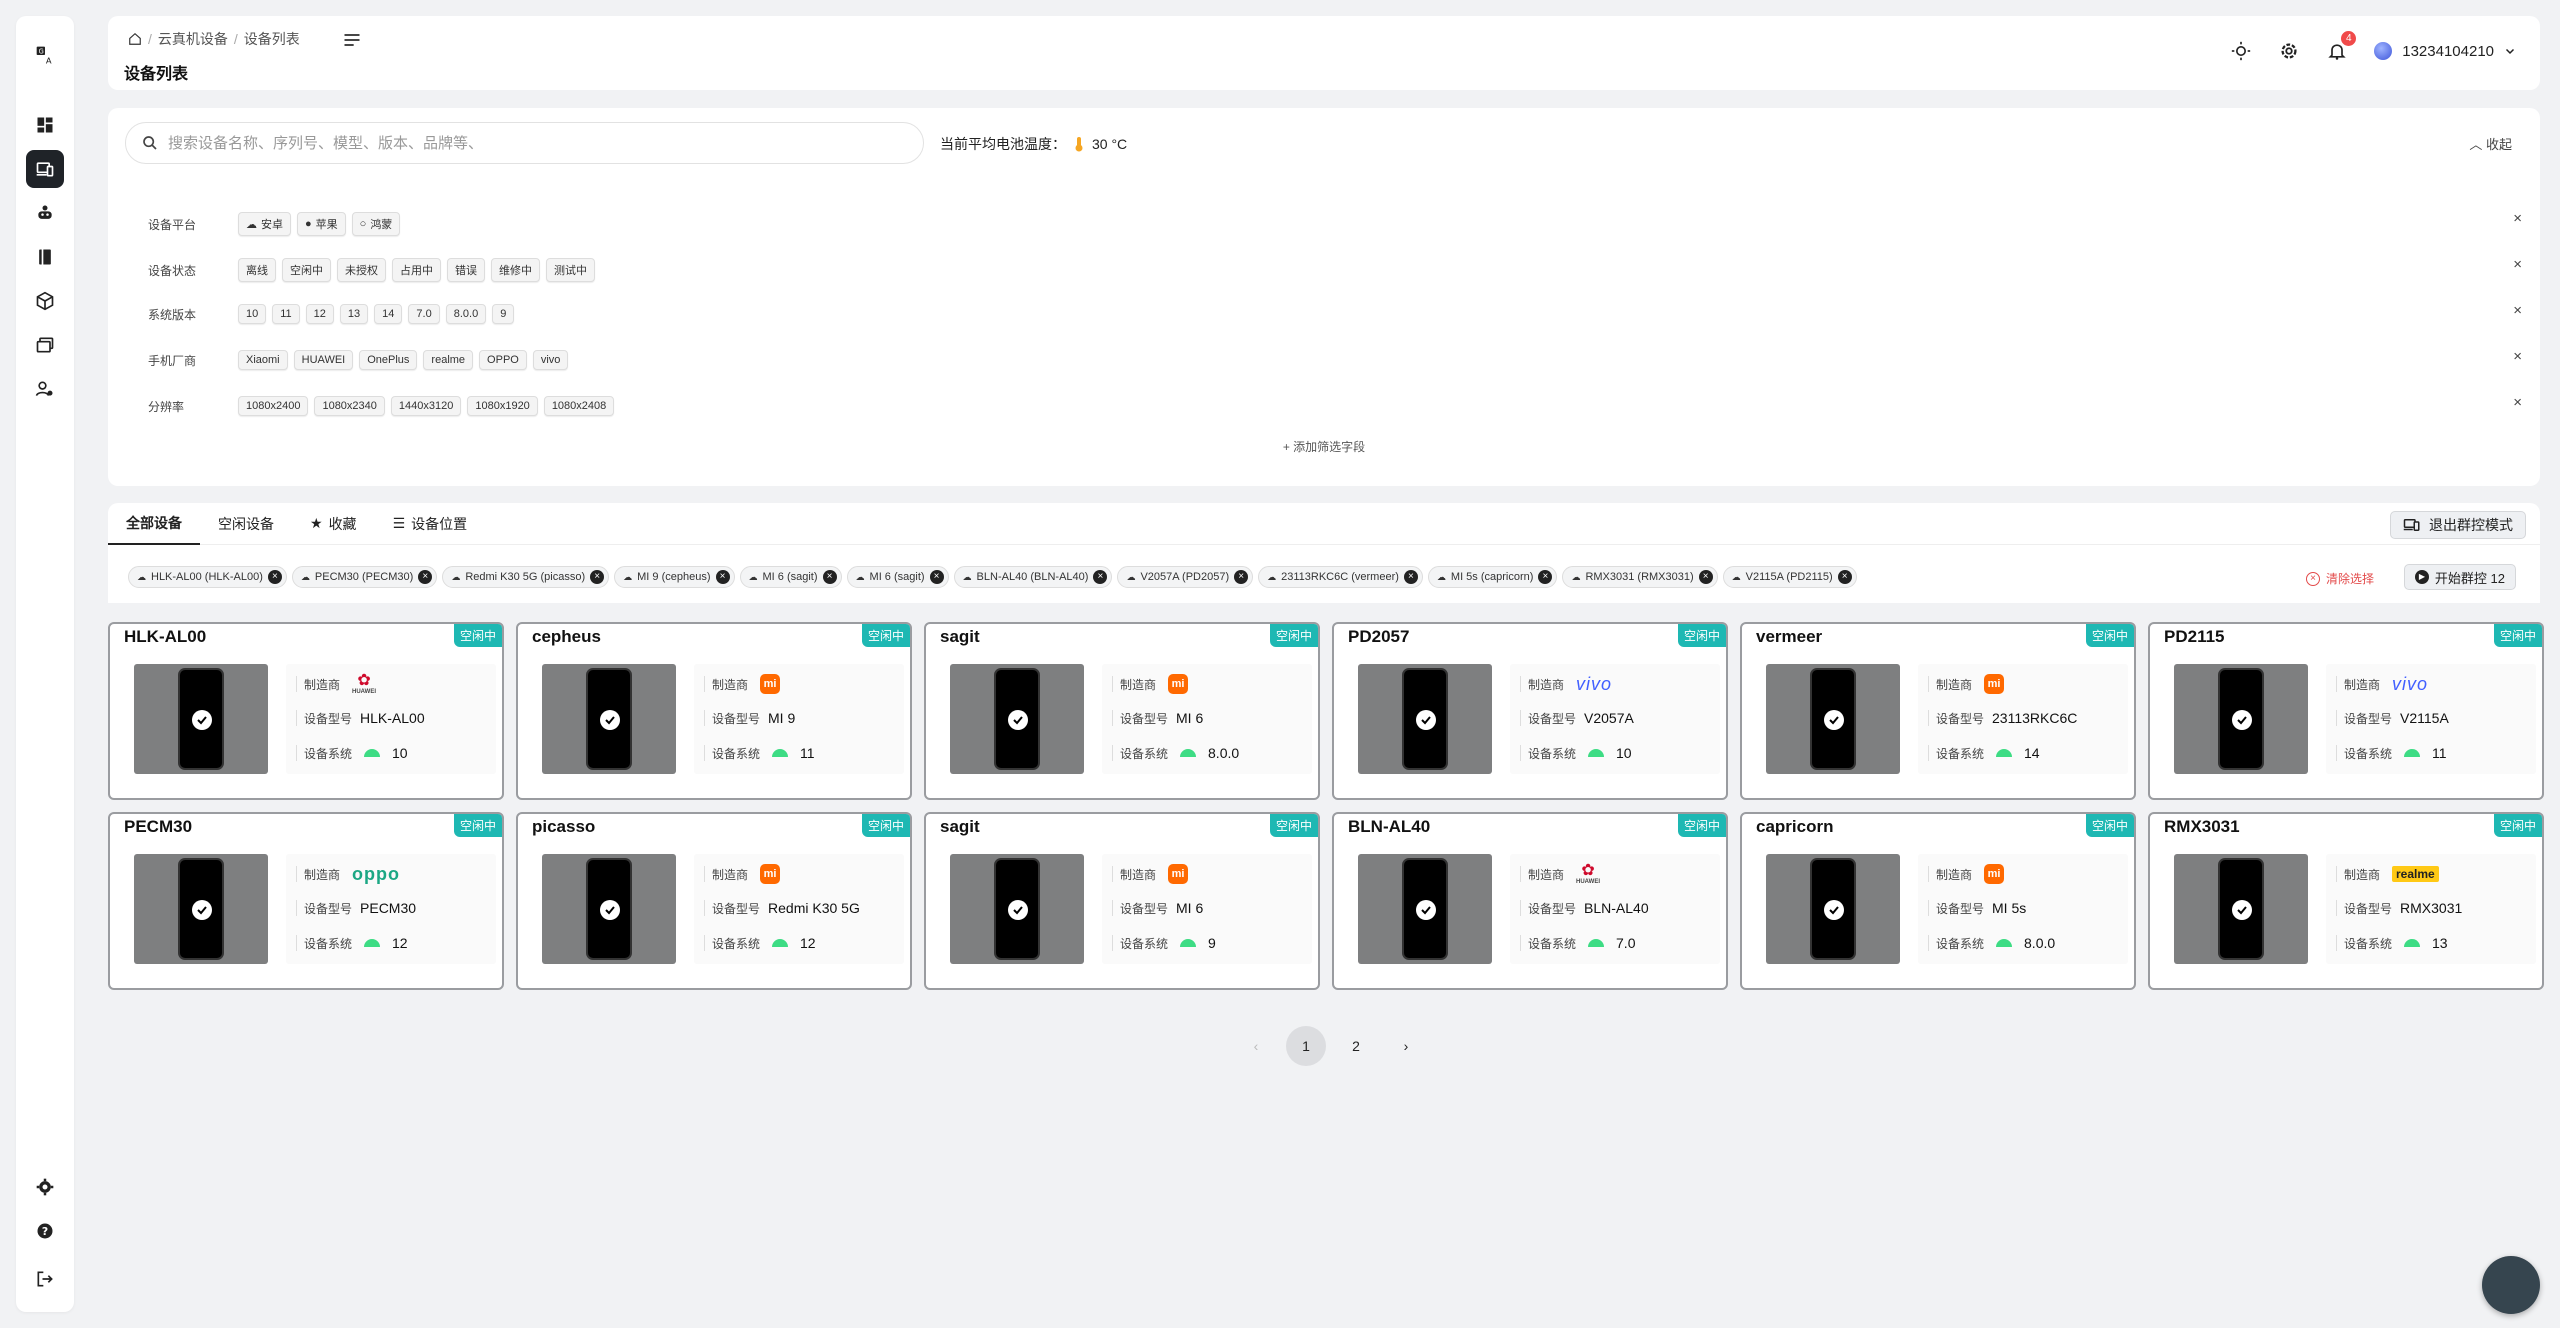 The image size is (2560, 1328). What do you see at coordinates (1033, 577) in the screenshot?
I see `selected-device-tag: ☁ BLN-AL40 (BLN-AL40) ×` at bounding box center [1033, 577].